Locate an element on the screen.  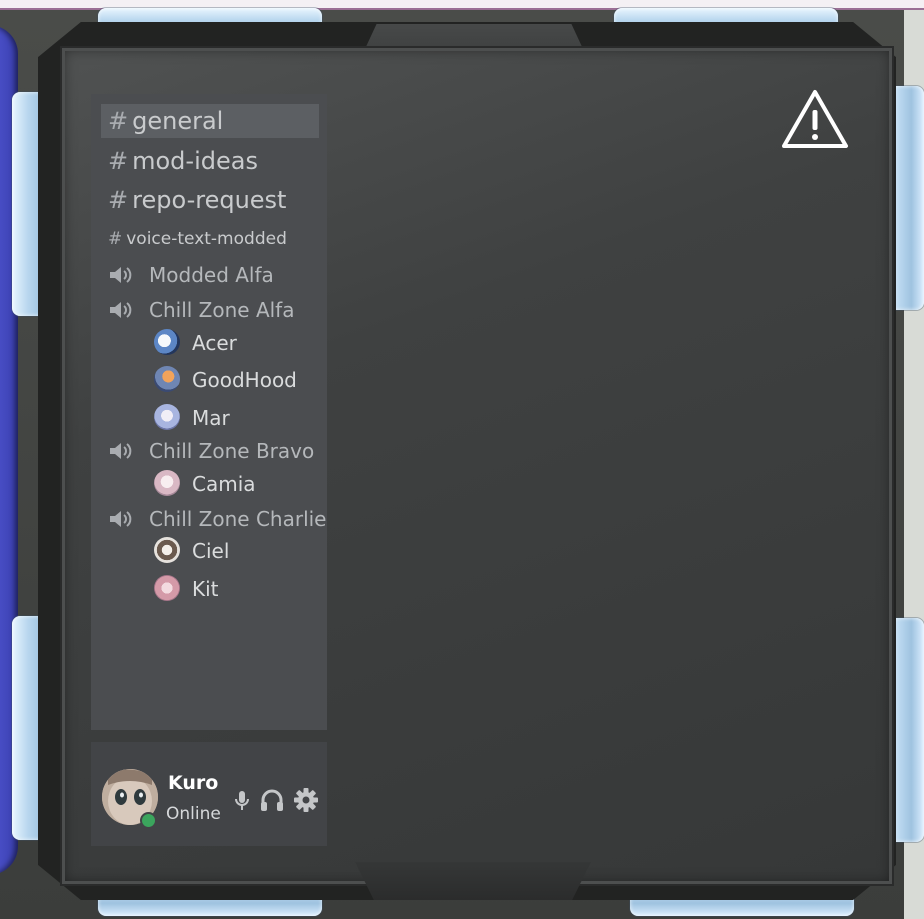
voice-channel-label: Chill Zone Alfa is located at coordinates (222, 310).